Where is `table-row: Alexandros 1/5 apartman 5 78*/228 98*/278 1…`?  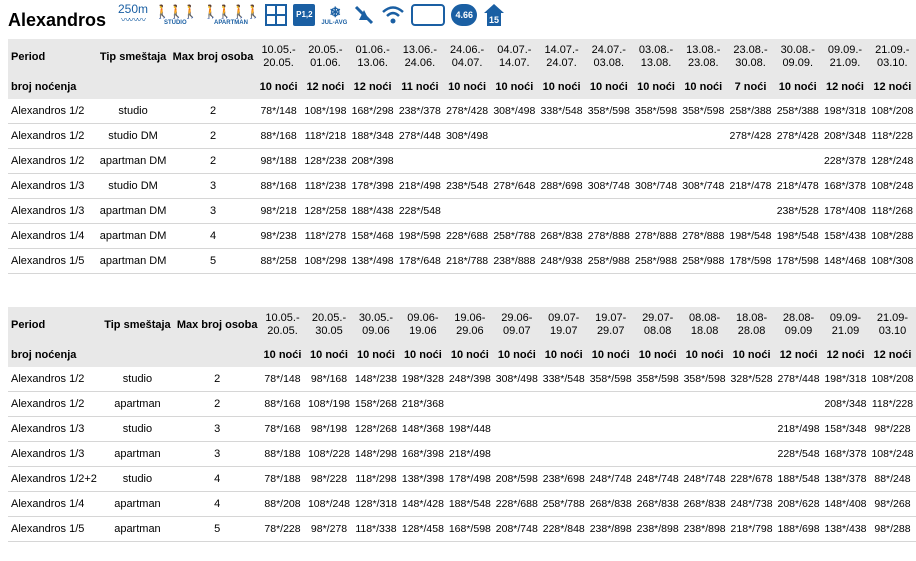
table-row: Alexandros 1/5 apartman 5 78*/228 98*/278 1… is located at coordinates (462, 529).